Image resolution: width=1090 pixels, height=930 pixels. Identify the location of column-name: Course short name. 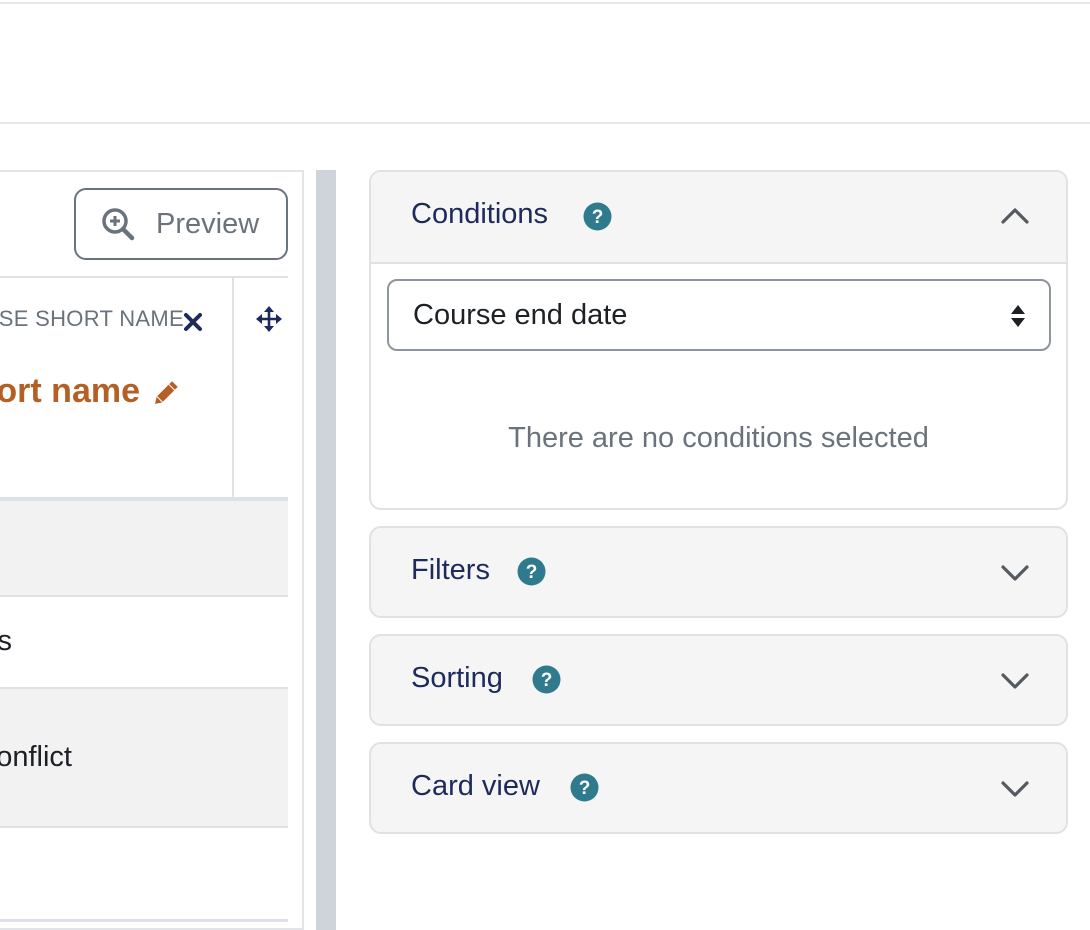
(70, 391).